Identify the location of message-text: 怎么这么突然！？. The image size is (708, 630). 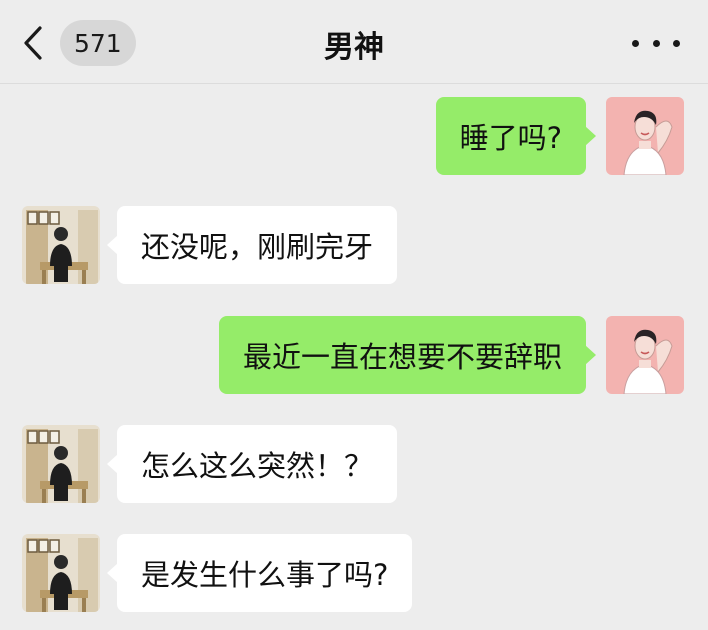
(257, 466).